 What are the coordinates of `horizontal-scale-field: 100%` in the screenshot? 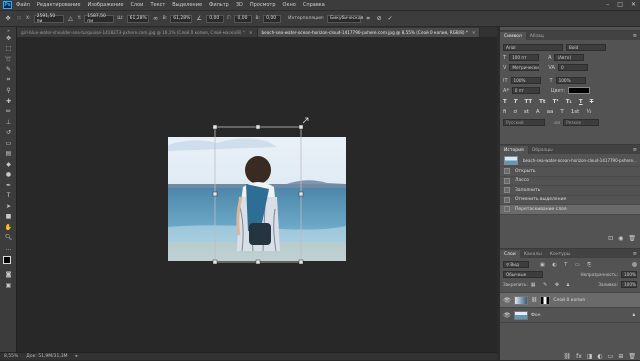 It's located at (570, 80).